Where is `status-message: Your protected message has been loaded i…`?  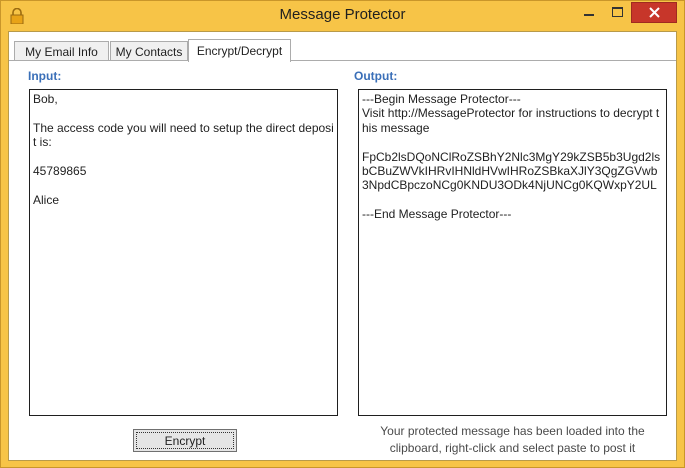
status-message: Your protected message has been loaded i… is located at coordinates (512, 439).